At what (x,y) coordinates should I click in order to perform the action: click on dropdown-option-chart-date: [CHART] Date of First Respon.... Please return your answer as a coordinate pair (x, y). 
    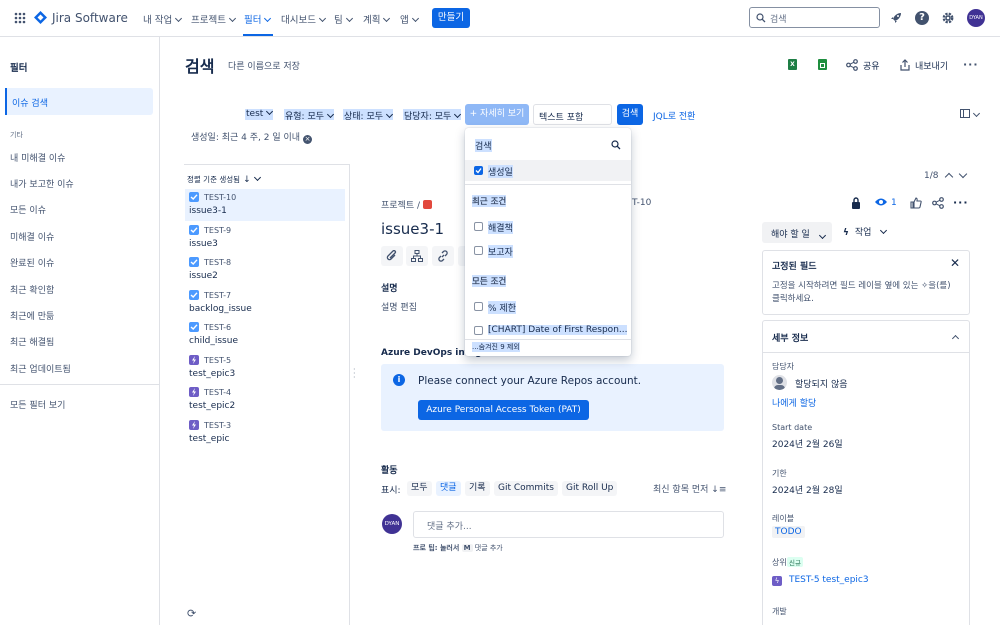
    Looking at the image, I should click on (548, 330).